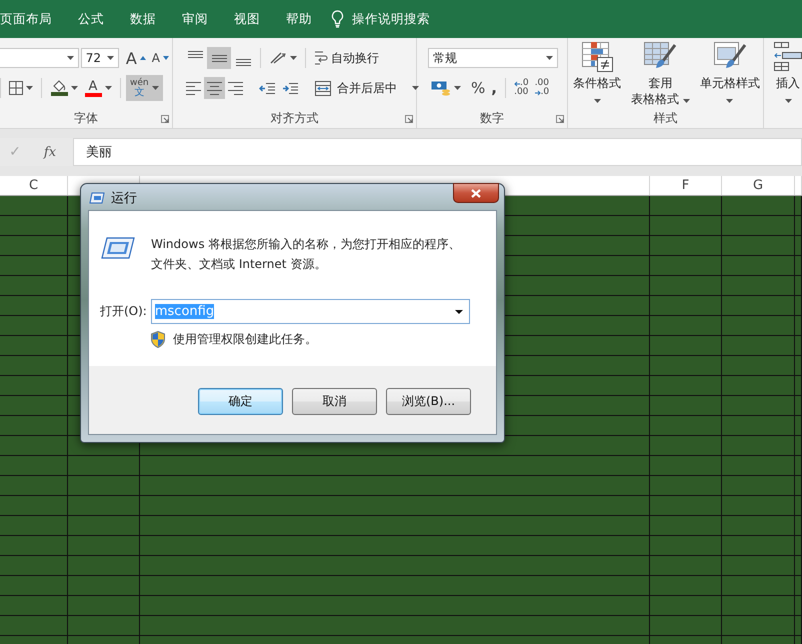 The width and height of the screenshot is (802, 644). I want to click on group-label: 样式, so click(665, 118).